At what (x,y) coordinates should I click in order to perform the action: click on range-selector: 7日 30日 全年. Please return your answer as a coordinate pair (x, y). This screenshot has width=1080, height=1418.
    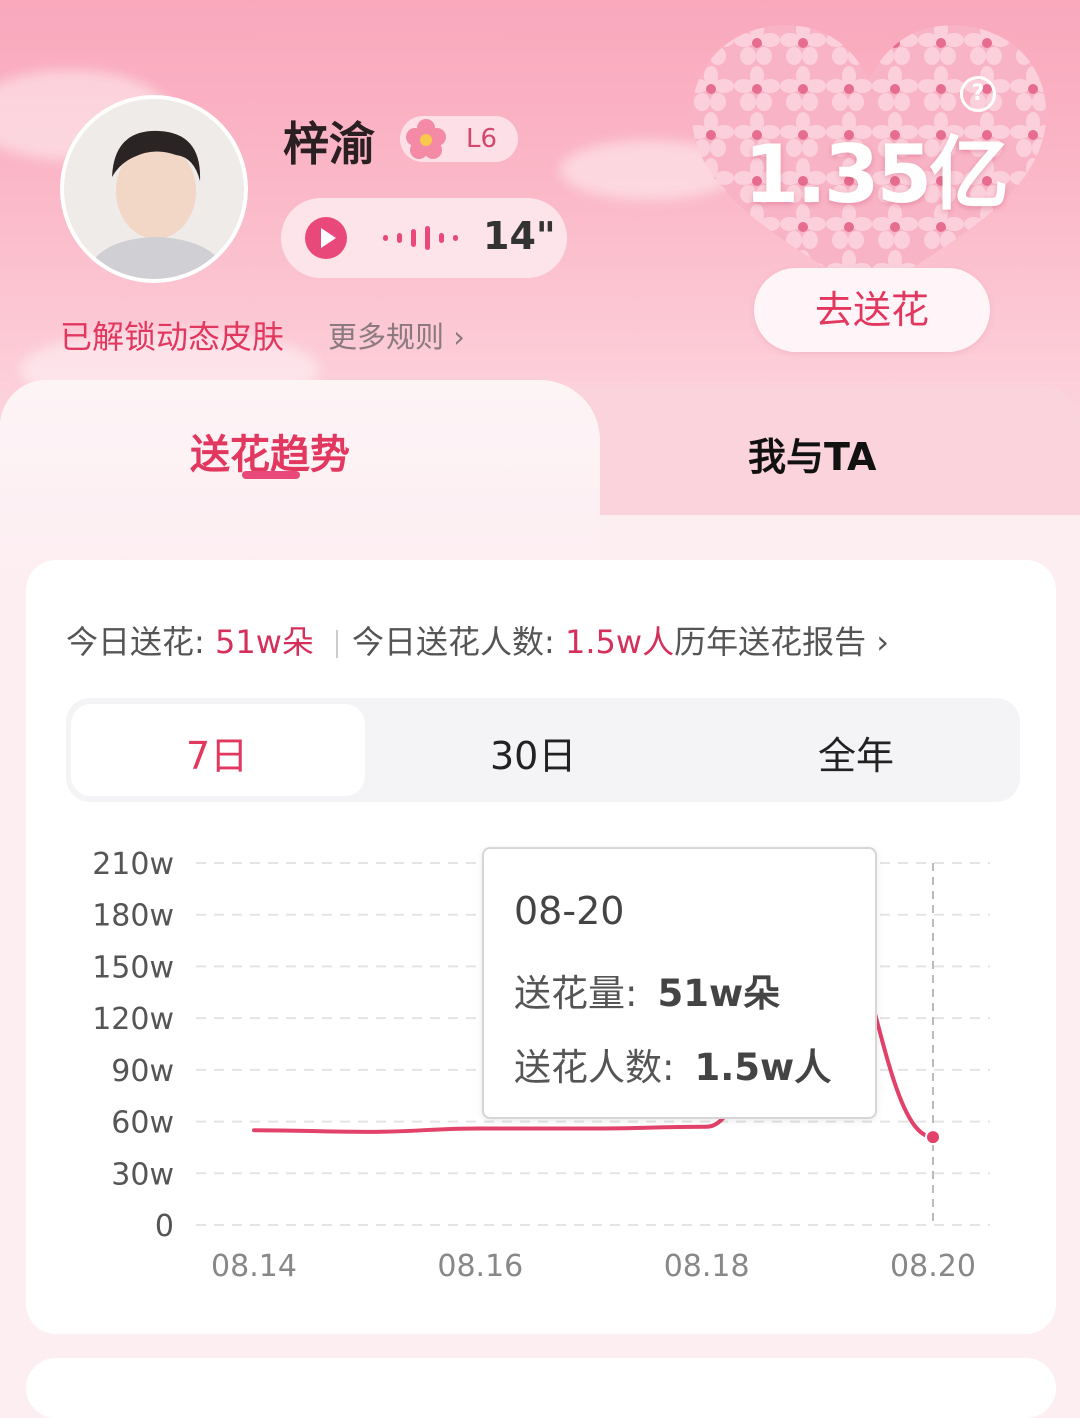
    Looking at the image, I should click on (543, 750).